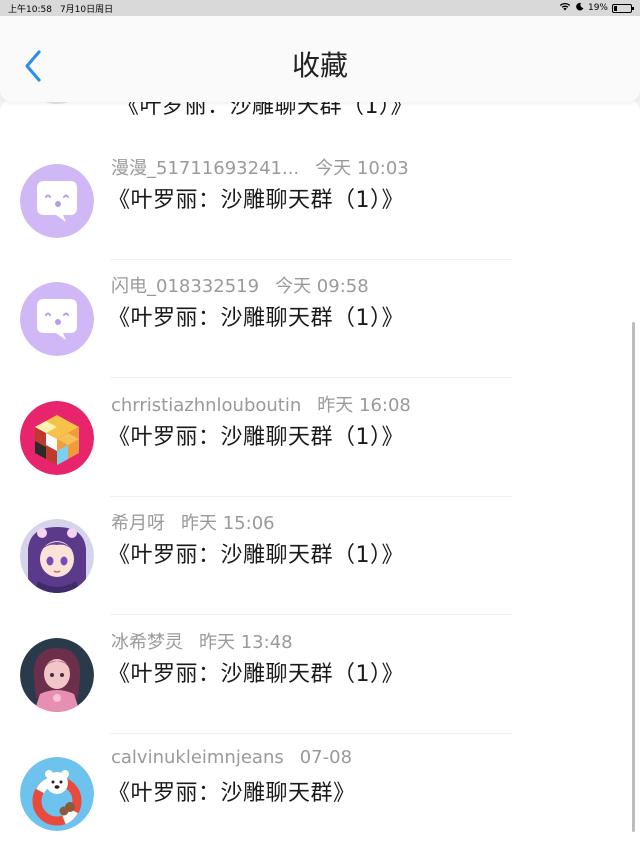 The height and width of the screenshot is (858, 640). I want to click on item-meta: chrristiazhnlouboutin 昨天 16:08, so click(261, 404).